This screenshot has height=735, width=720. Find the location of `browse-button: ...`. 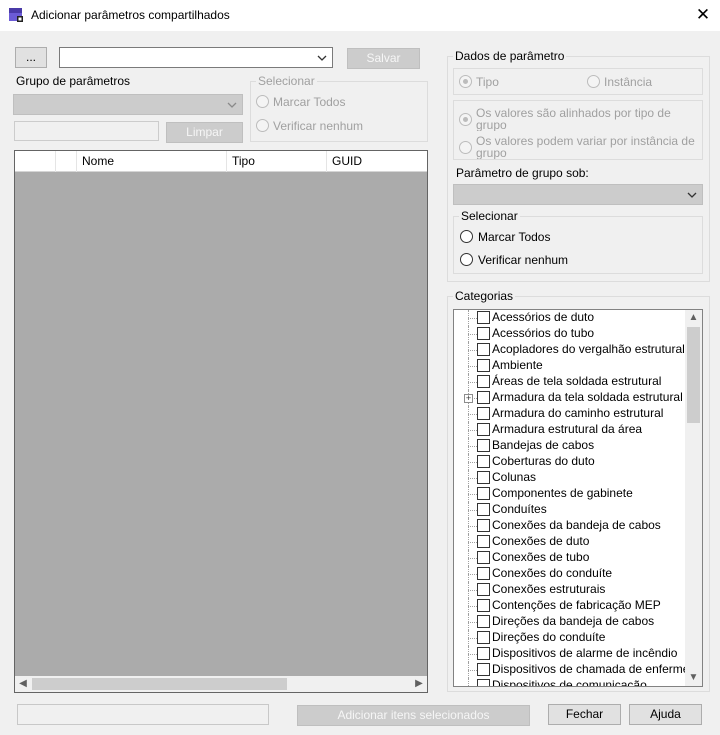

browse-button: ... is located at coordinates (31, 57).